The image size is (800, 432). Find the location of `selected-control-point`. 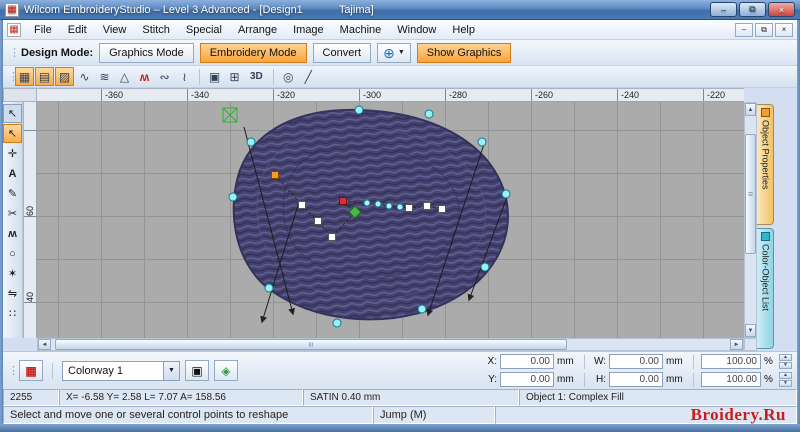

selected-control-point is located at coordinates (343, 201).